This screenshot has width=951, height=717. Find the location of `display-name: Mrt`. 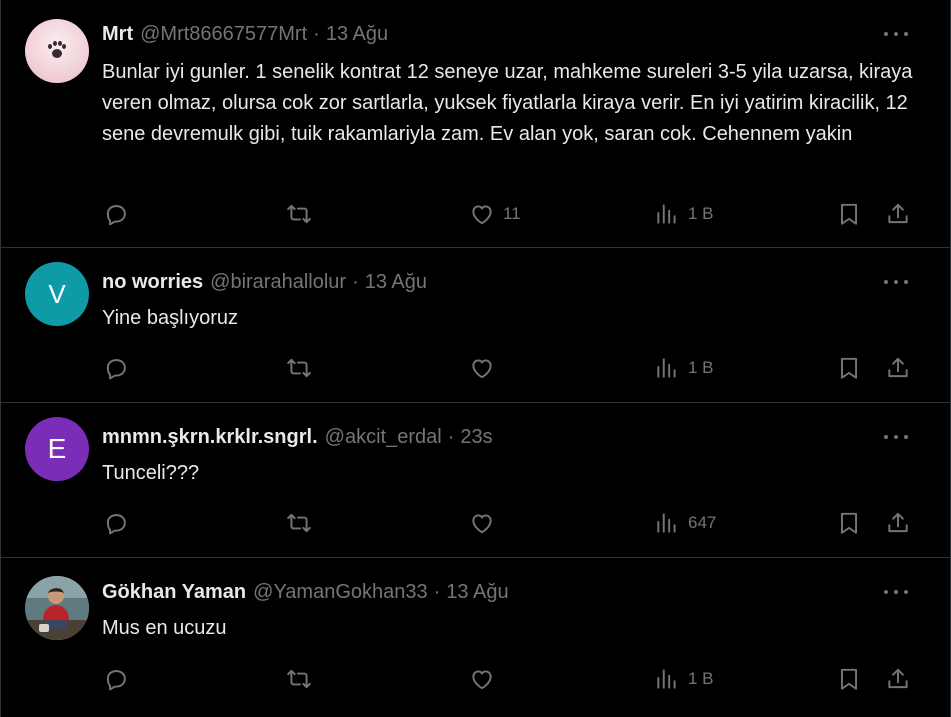

display-name: Mrt is located at coordinates (117, 34).